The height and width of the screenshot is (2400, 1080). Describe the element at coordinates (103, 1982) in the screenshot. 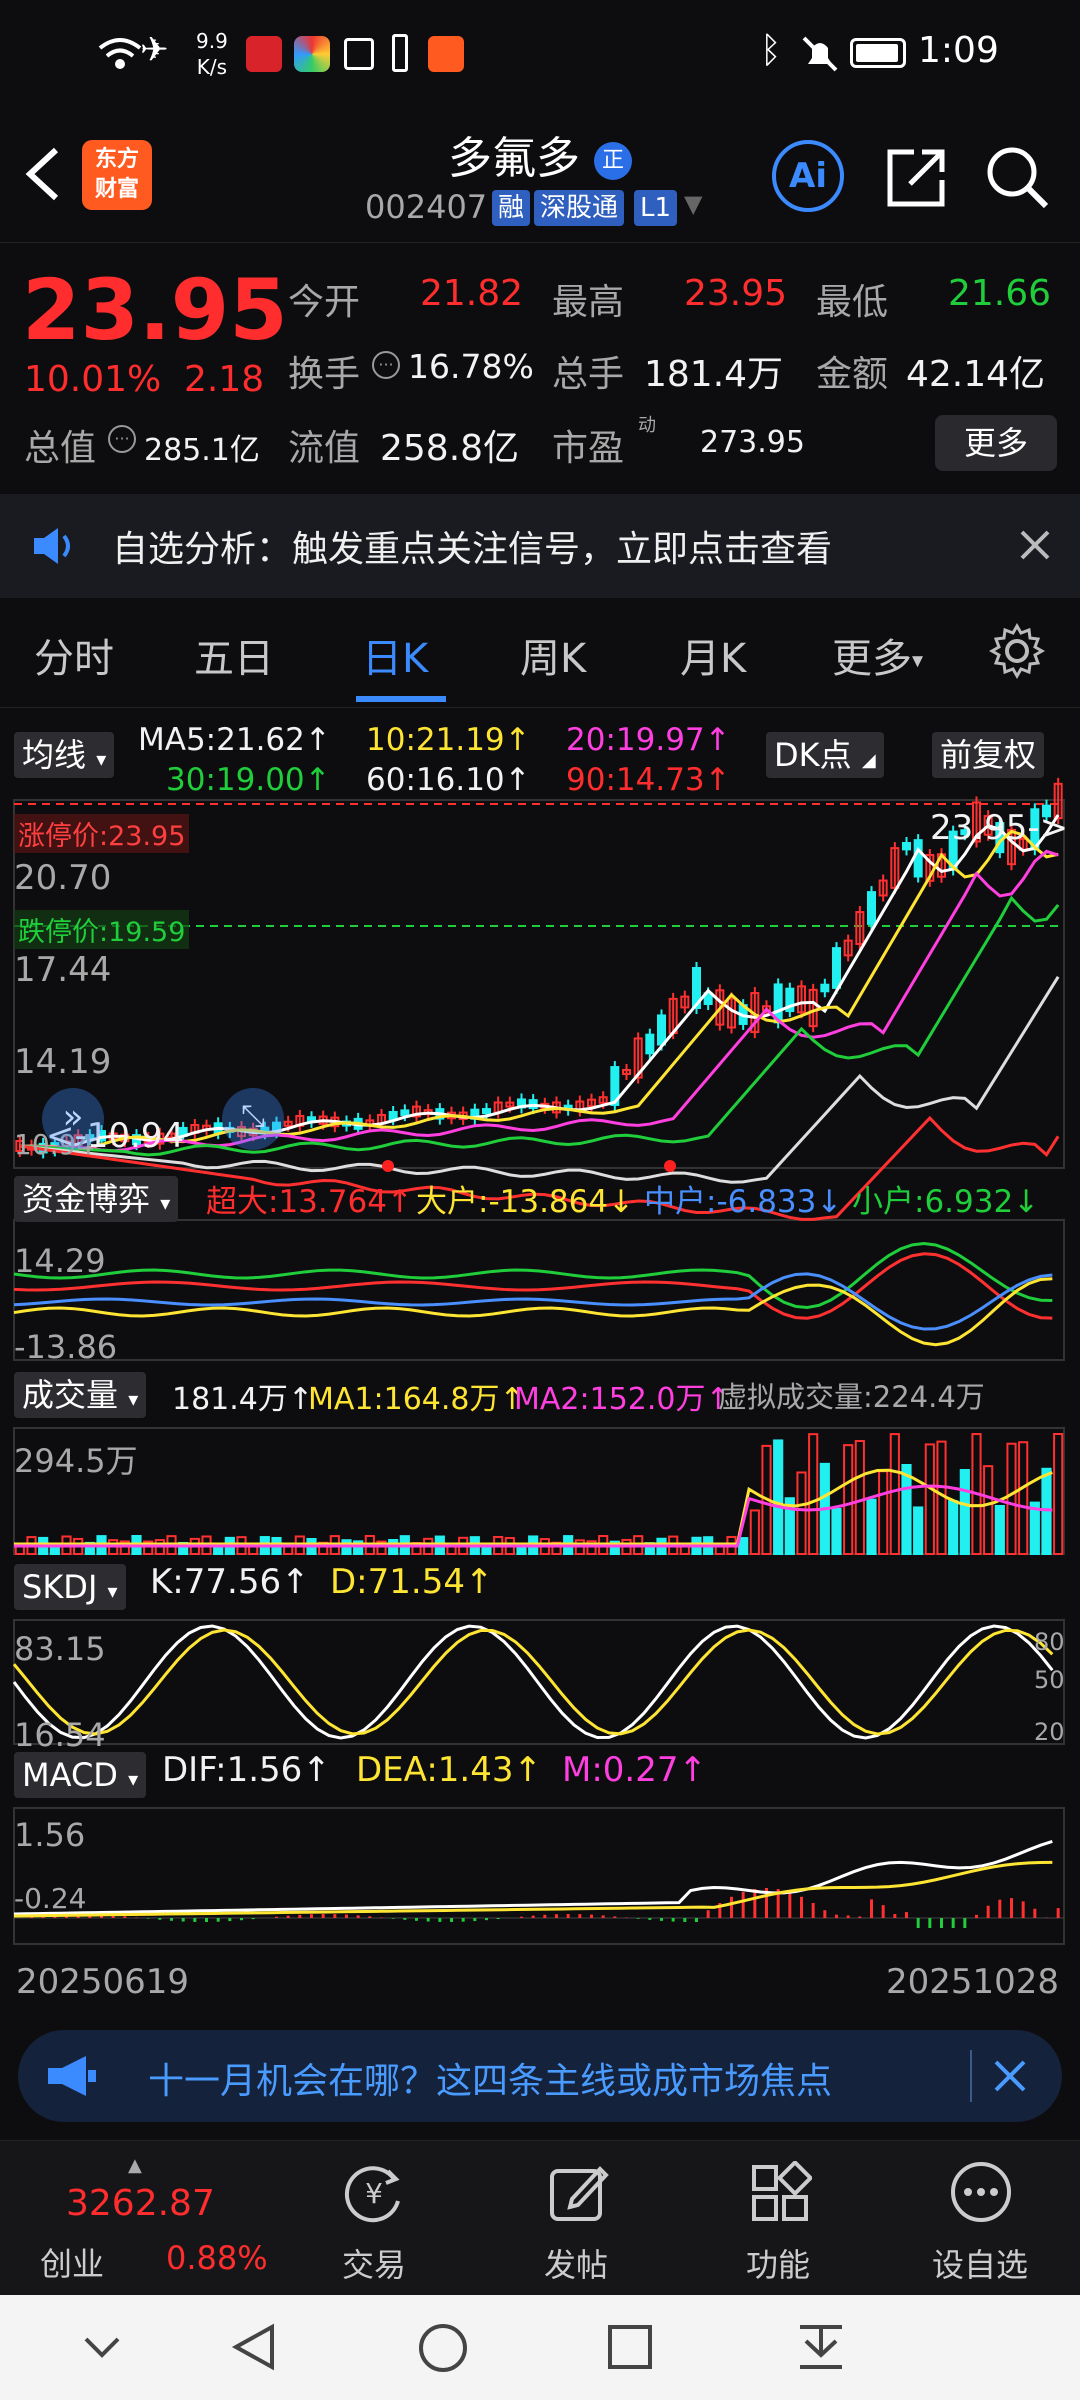

I see `date-start: 20250619` at that location.